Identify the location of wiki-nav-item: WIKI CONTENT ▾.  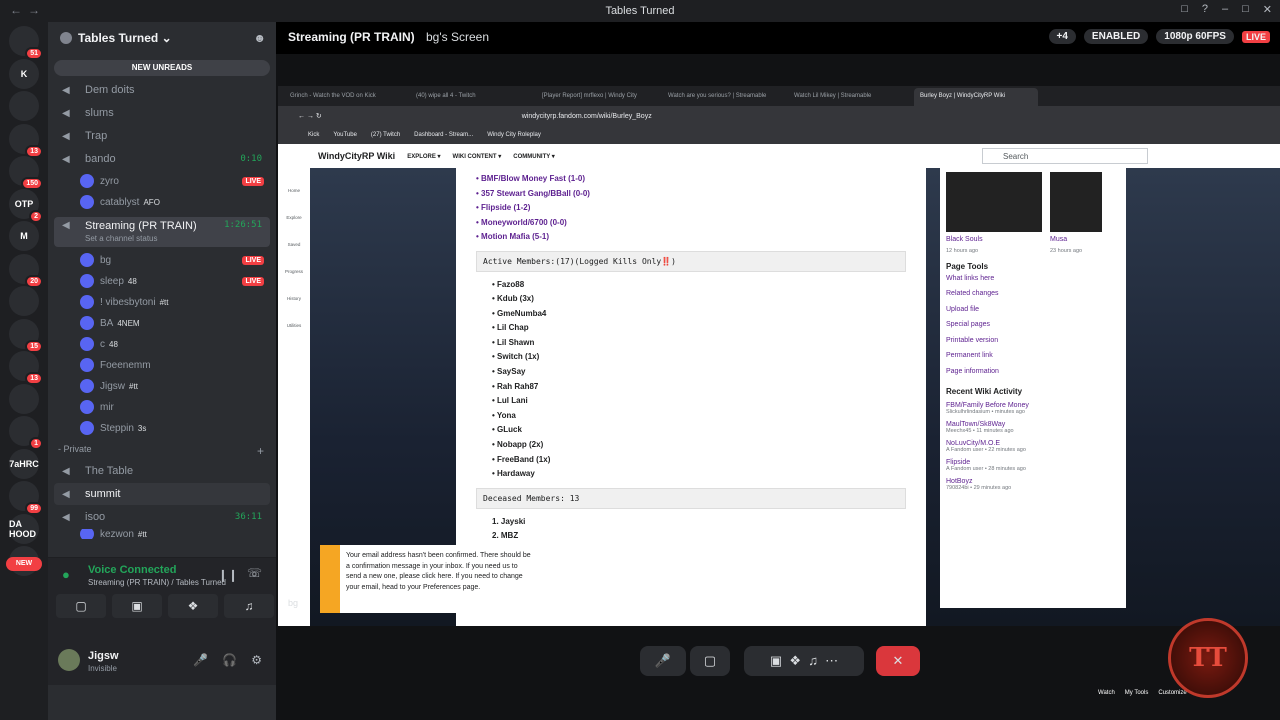
(477, 156).